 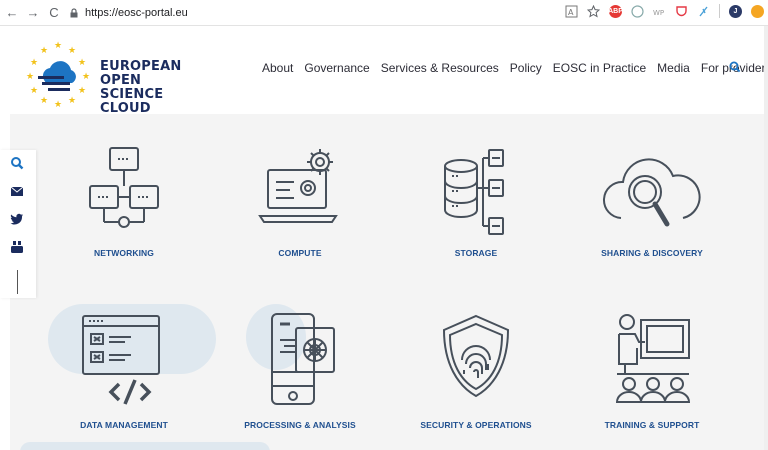 I want to click on tile-data-management: DATA MANAGEMENT, so click(x=124, y=370).